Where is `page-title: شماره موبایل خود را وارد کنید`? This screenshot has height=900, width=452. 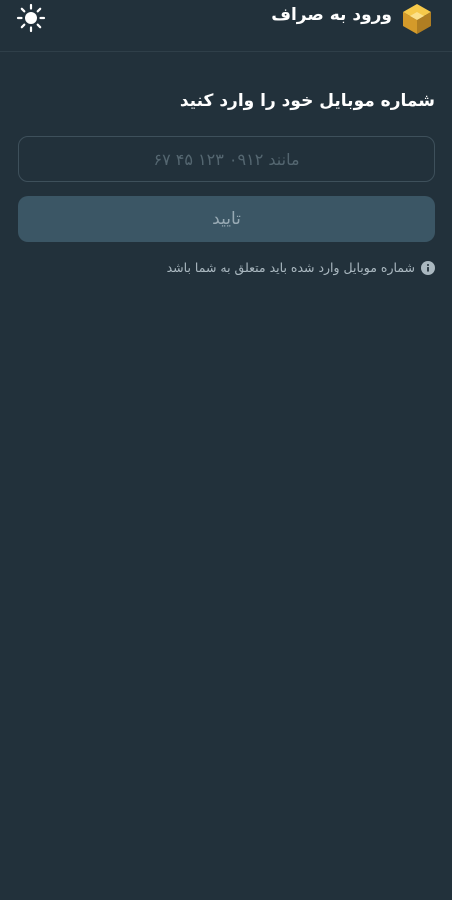 page-title: شماره موبایل خود را وارد کنید is located at coordinates (307, 101).